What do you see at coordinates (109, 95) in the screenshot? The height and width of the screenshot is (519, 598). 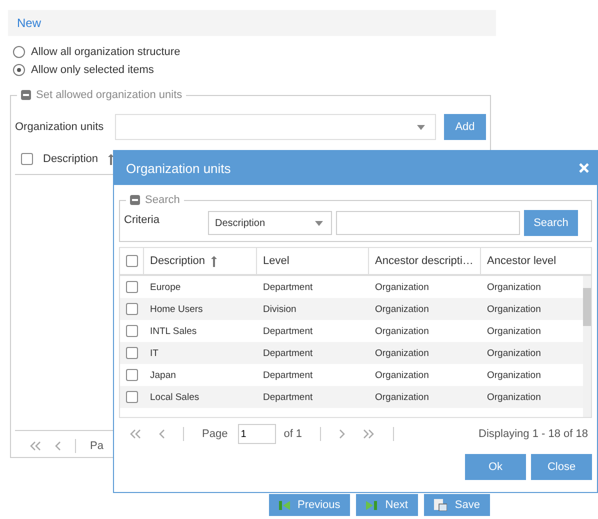 I see `fieldset-legend: Set allowed organization units` at bounding box center [109, 95].